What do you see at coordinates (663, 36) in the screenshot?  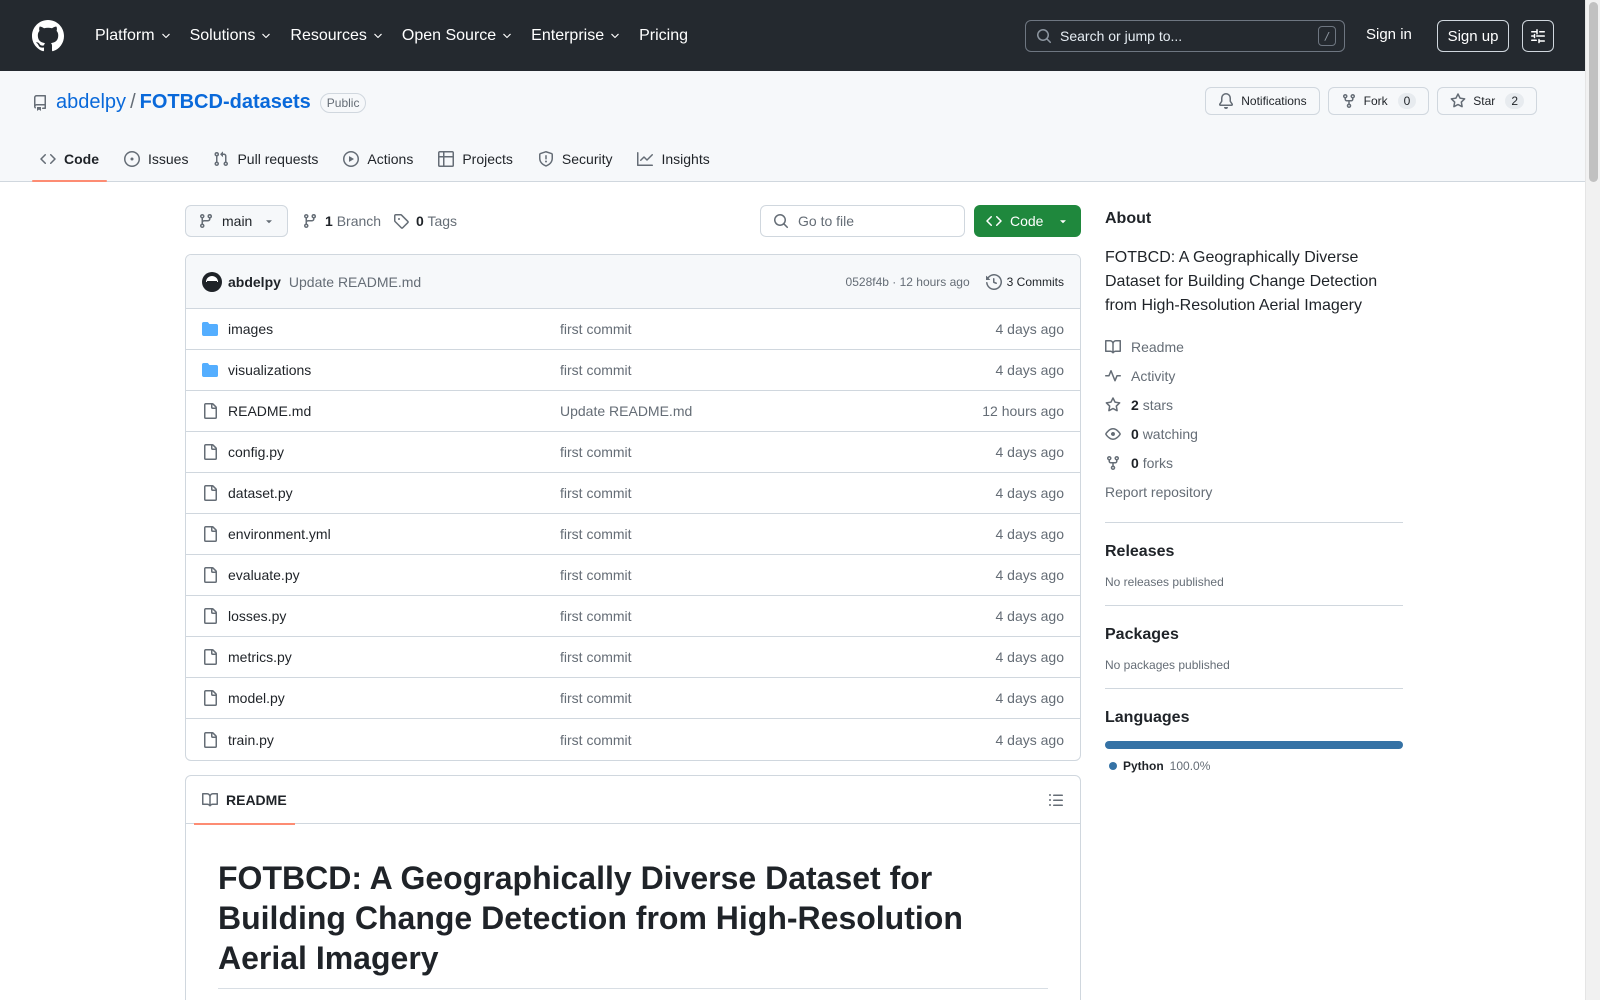 I see `nav-item-pricing: Pricing` at bounding box center [663, 36].